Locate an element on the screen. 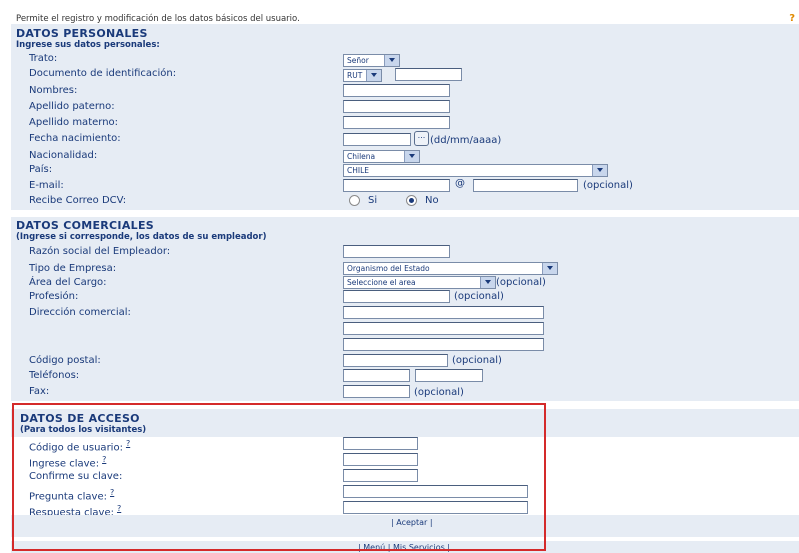 This screenshot has width=799, height=553. area-value: Seleccione el area is located at coordinates (381, 282).